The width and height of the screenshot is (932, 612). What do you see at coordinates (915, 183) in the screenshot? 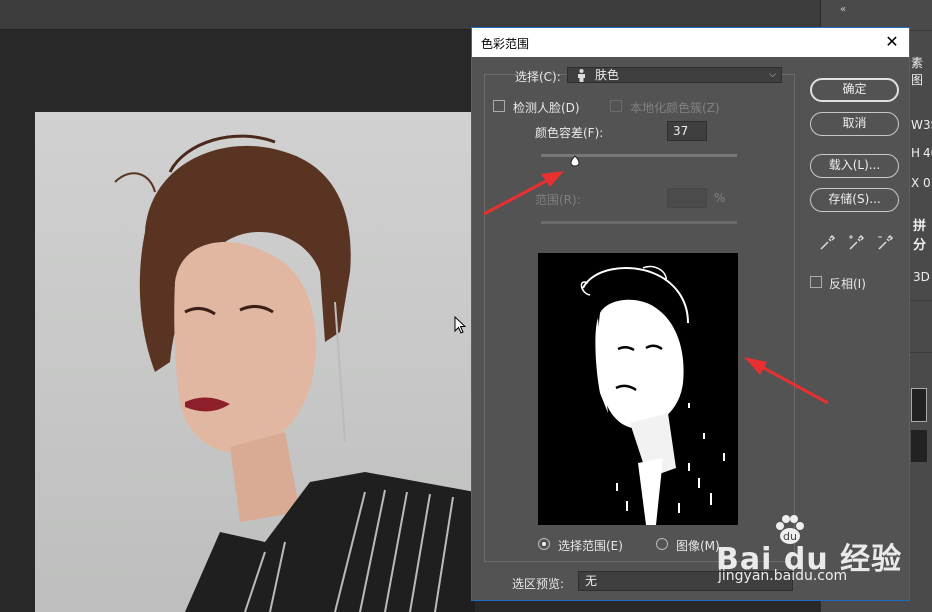
I see `panel-text: X` at bounding box center [915, 183].